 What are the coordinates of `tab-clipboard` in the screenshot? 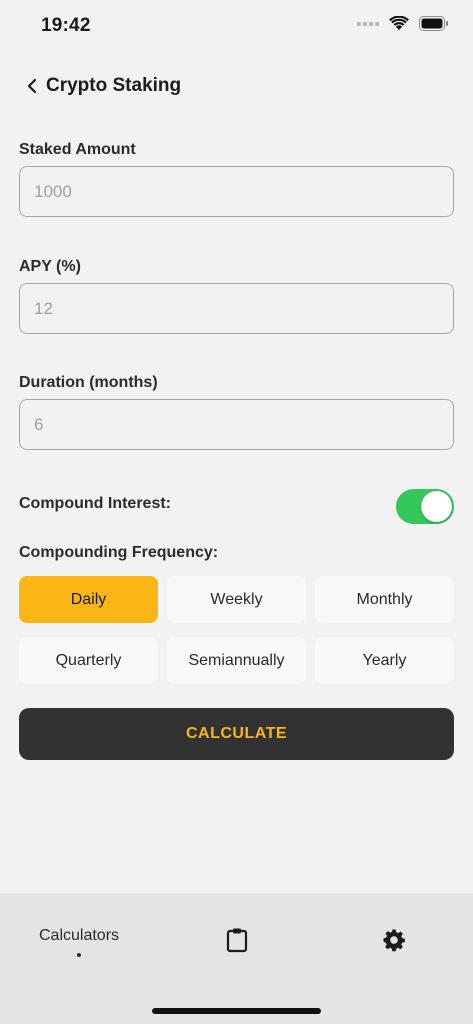 It's located at (237, 940).